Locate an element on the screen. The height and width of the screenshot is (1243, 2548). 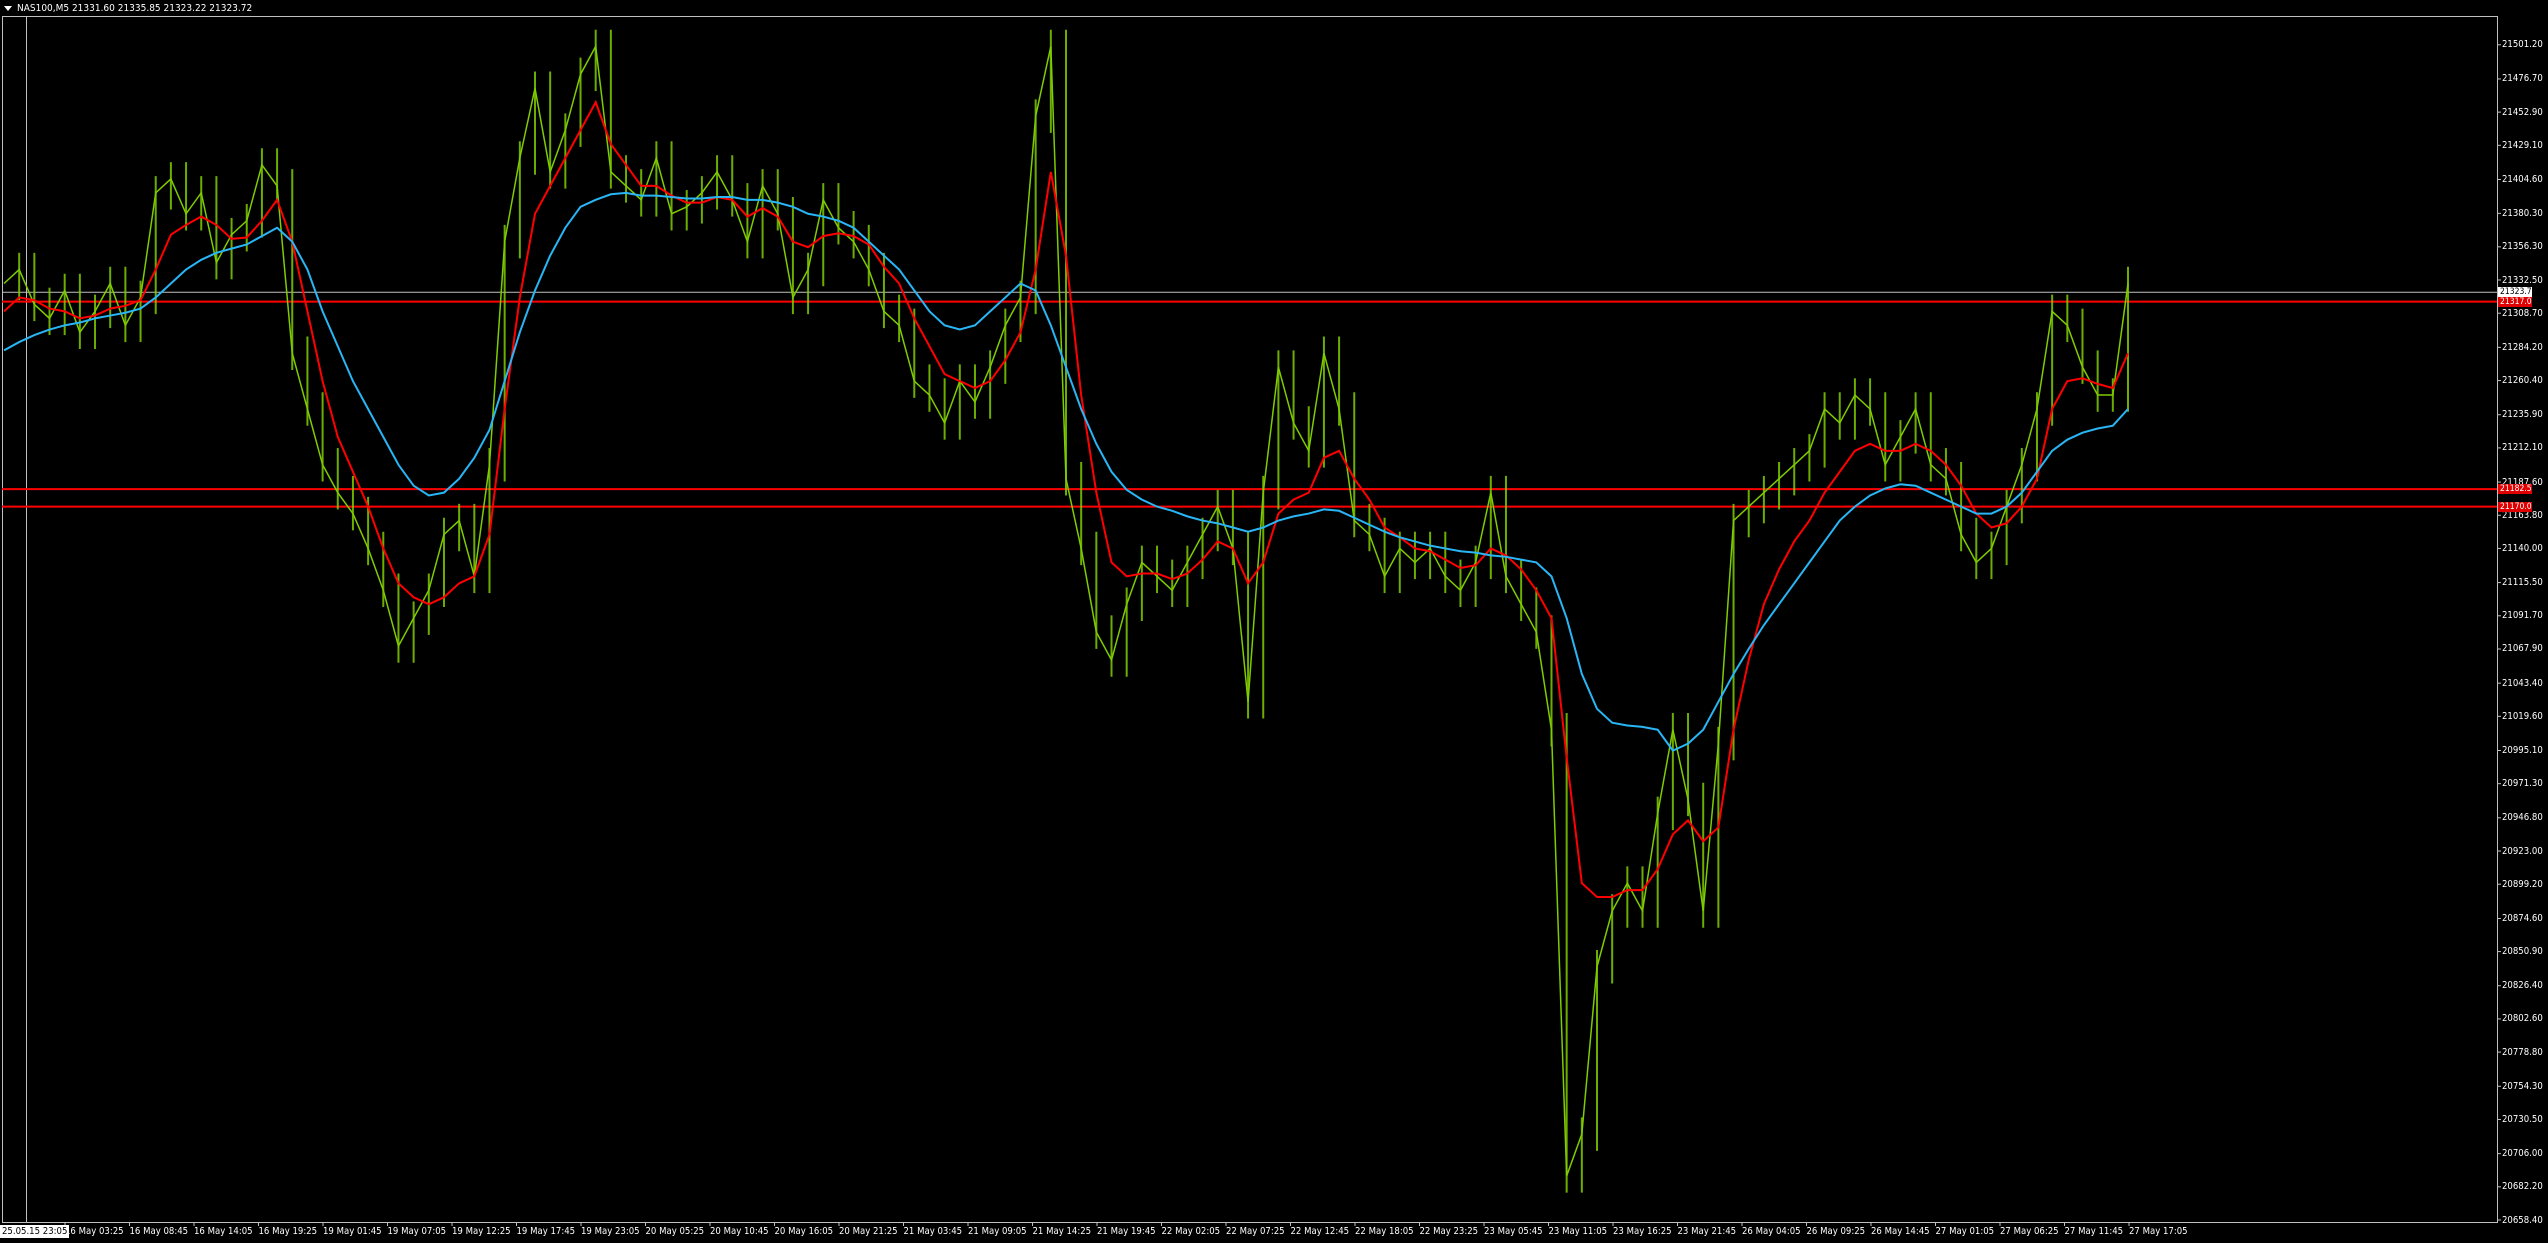
price-tick-label: 20923.00 is located at coordinates (2522, 851).